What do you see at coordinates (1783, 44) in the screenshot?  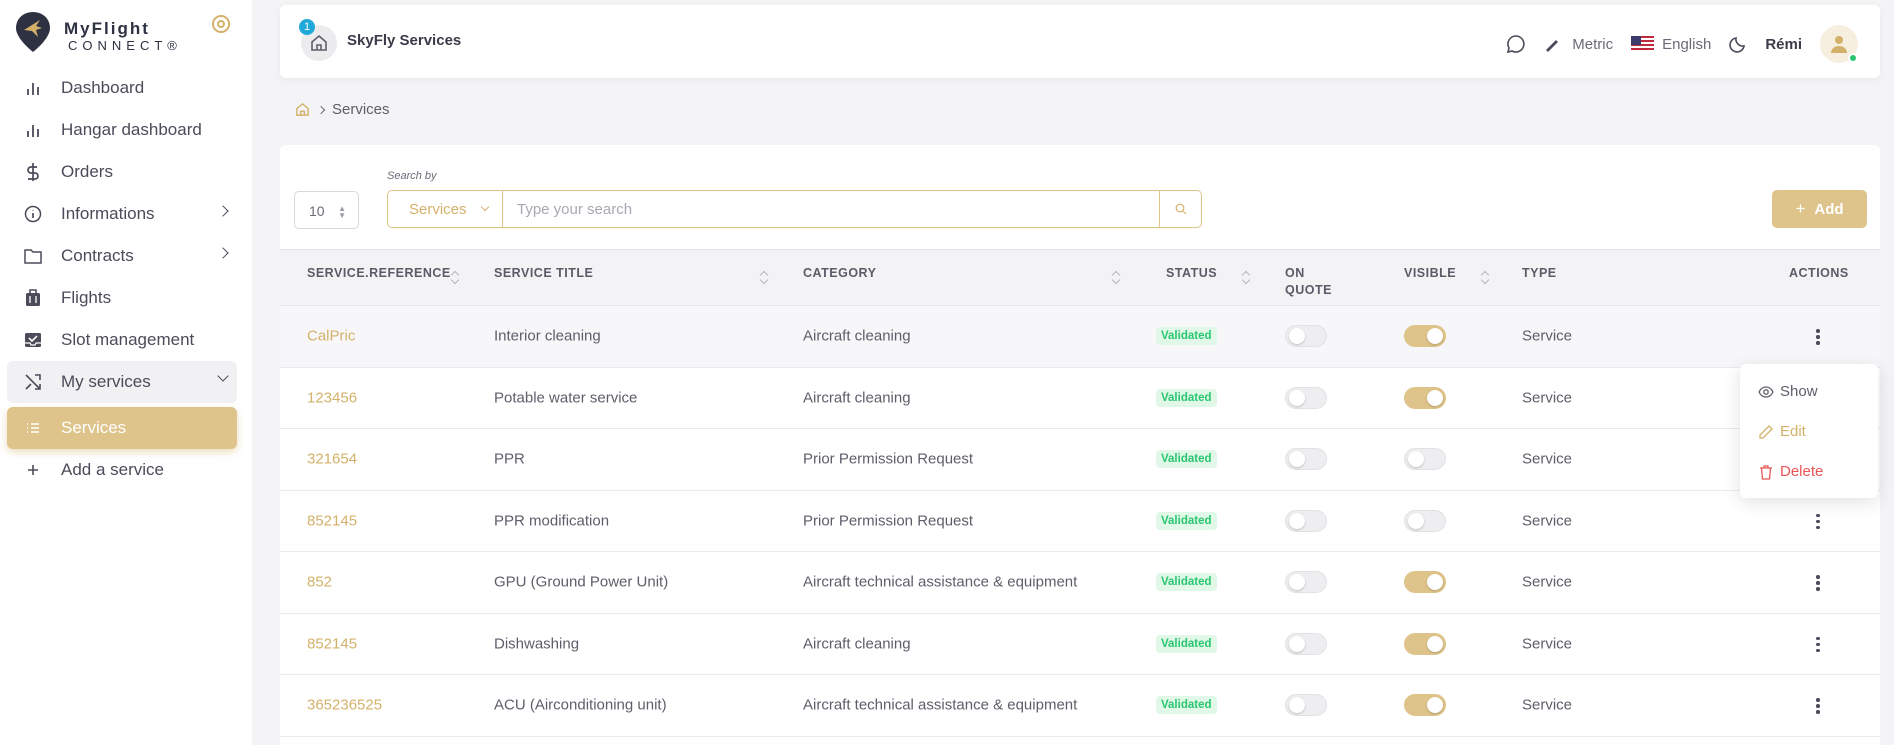 I see `user-name: Rémi` at bounding box center [1783, 44].